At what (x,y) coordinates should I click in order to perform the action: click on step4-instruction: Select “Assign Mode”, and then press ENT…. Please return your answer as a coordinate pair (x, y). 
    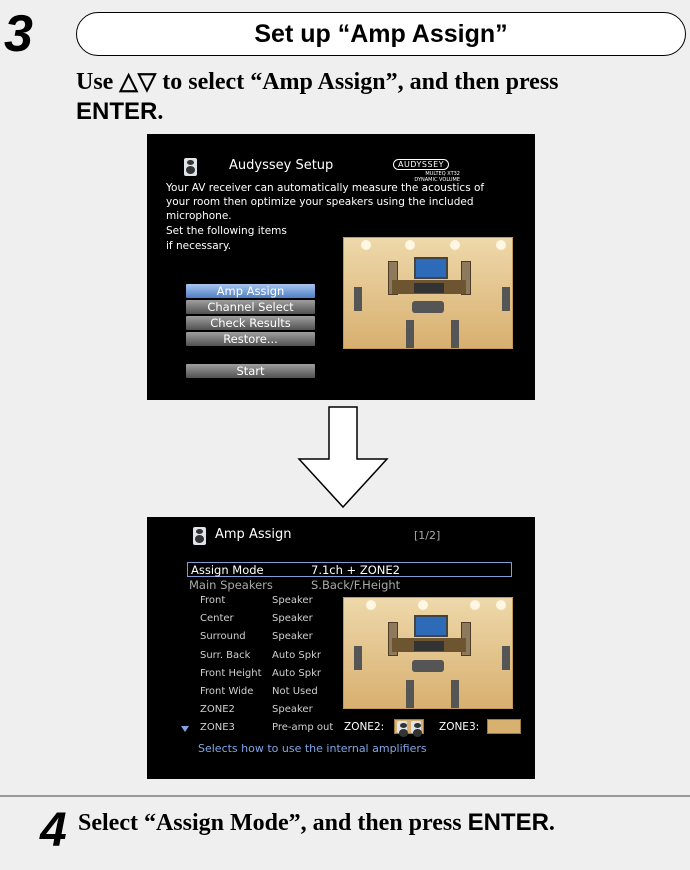
    Looking at the image, I should click on (316, 822).